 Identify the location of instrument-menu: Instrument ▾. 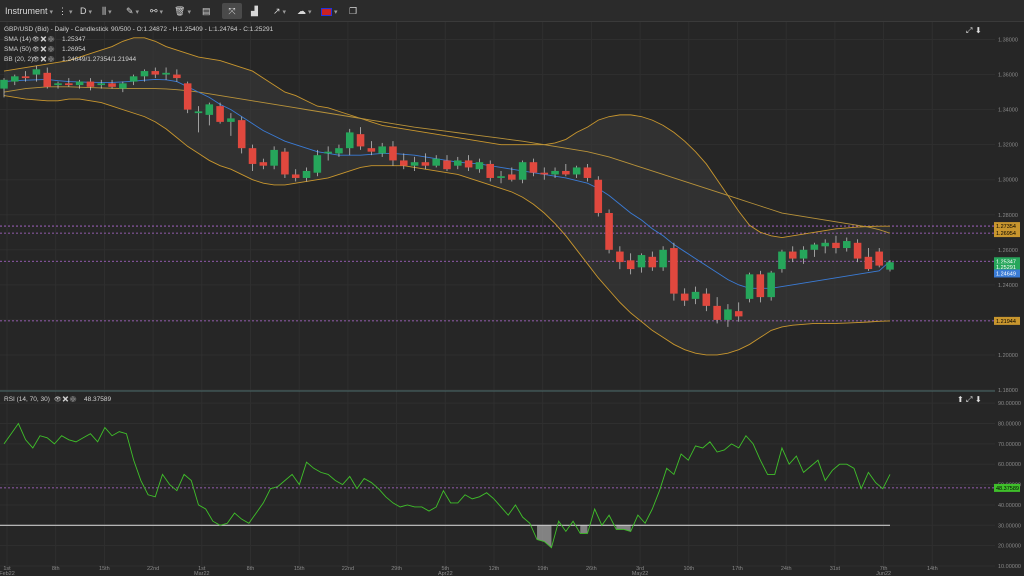
(29, 11).